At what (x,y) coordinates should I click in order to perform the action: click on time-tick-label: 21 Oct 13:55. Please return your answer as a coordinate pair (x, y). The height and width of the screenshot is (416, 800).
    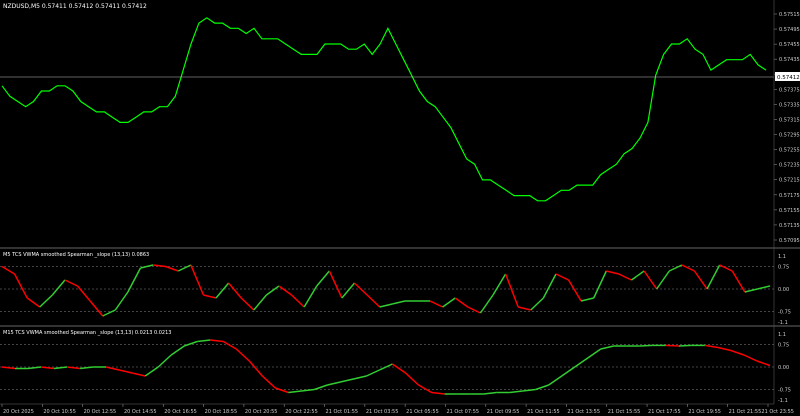
    Looking at the image, I should click on (583, 412).